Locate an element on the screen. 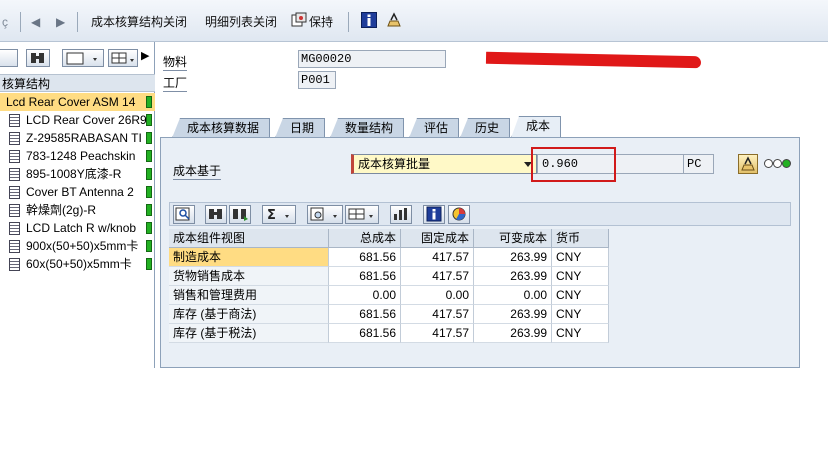  tree-item: LCD Latch R w/knob is located at coordinates (77, 228).